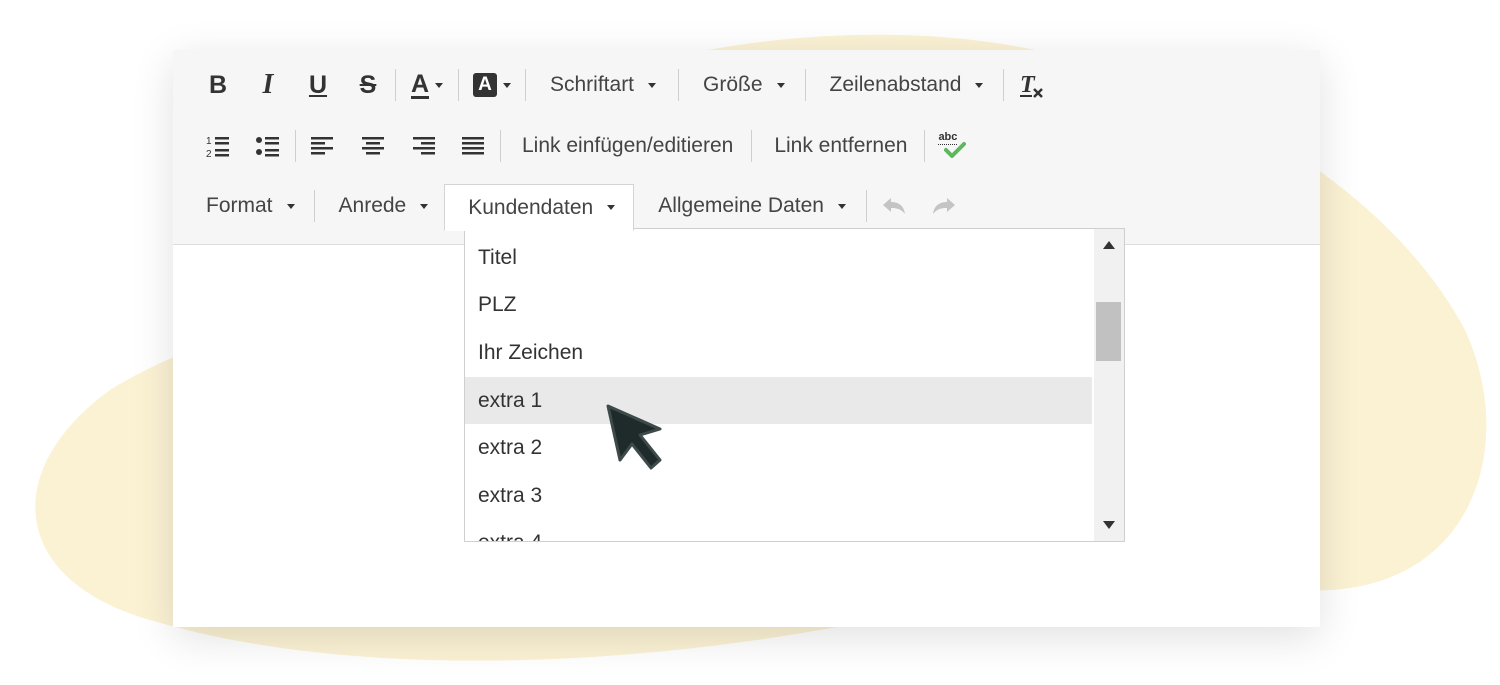 The width and height of the screenshot is (1500, 685). I want to click on menu-item-extra-1: extra 1, so click(778, 400).